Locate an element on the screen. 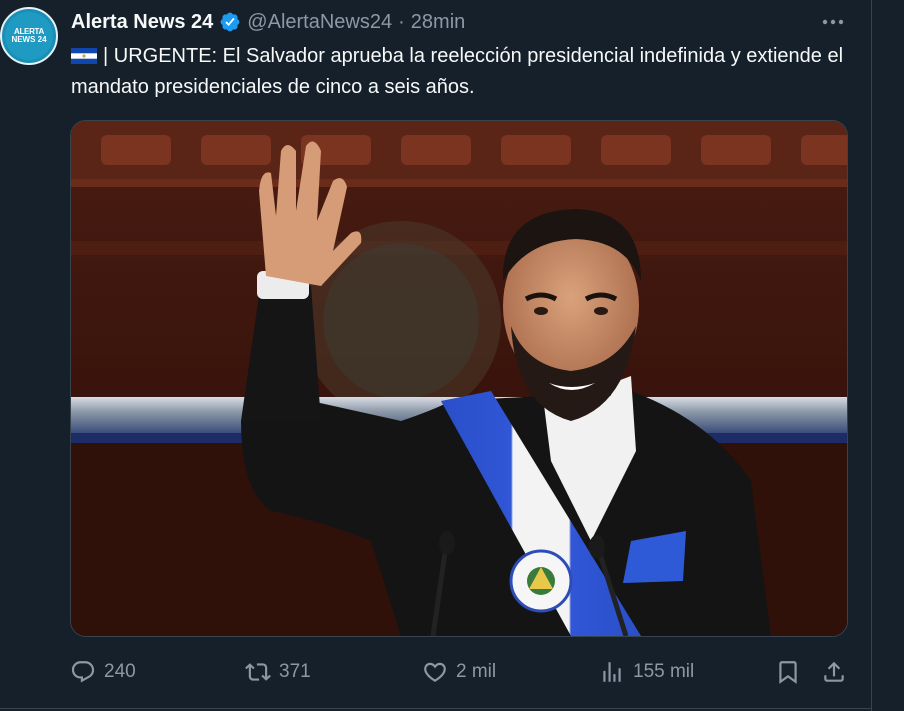 The image size is (904, 711). tweet-header: Alerta News 24 @AlertaNews24 · 28min is located at coordinates (268, 22).